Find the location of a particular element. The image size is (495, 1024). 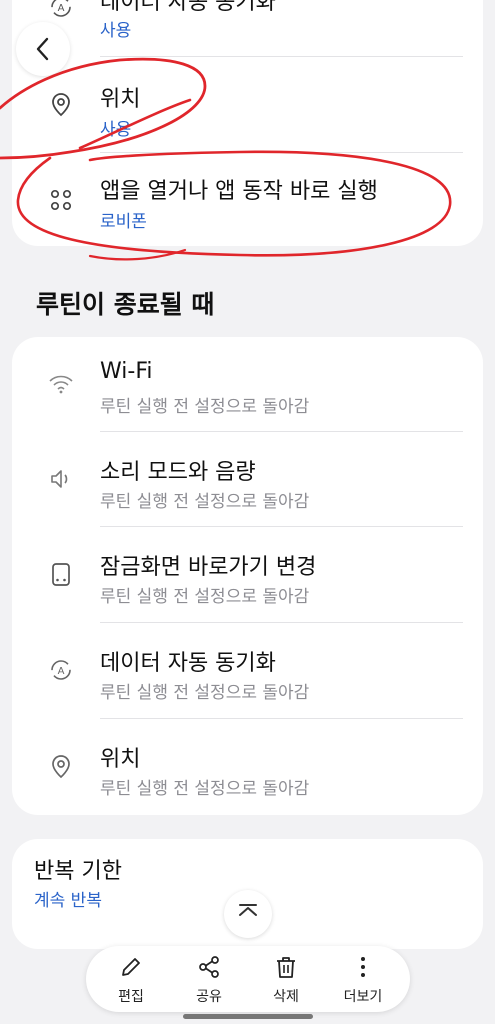

home-indicator is located at coordinates (248, 1016).